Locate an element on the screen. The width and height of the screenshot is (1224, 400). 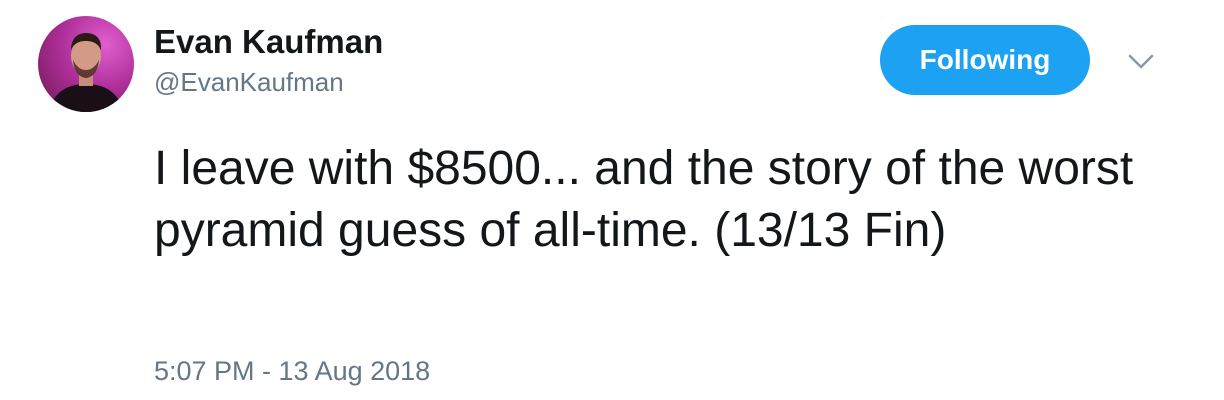
tweet-menu-button is located at coordinates (1141, 61).